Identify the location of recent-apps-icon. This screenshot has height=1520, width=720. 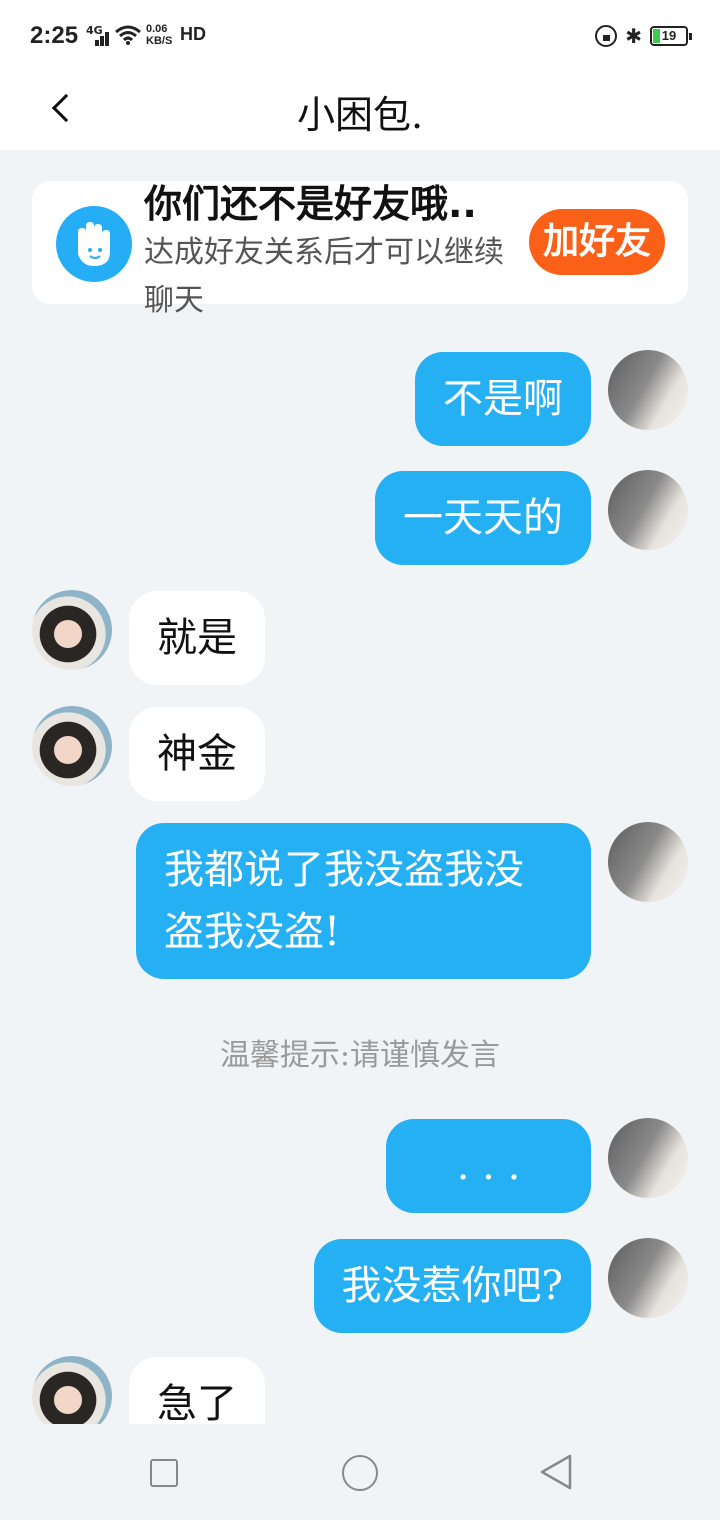
(164, 1473).